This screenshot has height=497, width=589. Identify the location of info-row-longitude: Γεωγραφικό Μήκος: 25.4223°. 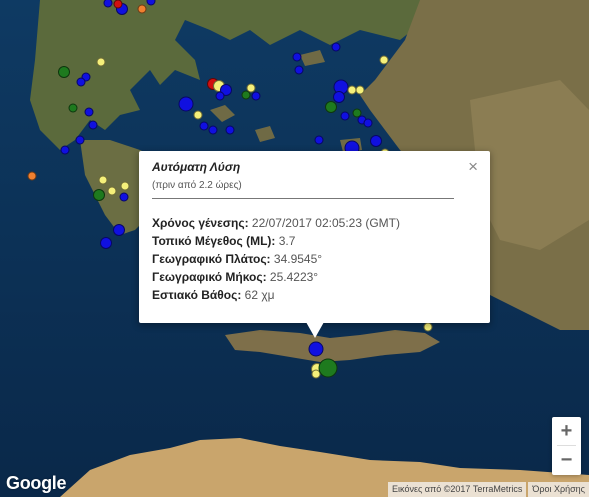
(276, 277).